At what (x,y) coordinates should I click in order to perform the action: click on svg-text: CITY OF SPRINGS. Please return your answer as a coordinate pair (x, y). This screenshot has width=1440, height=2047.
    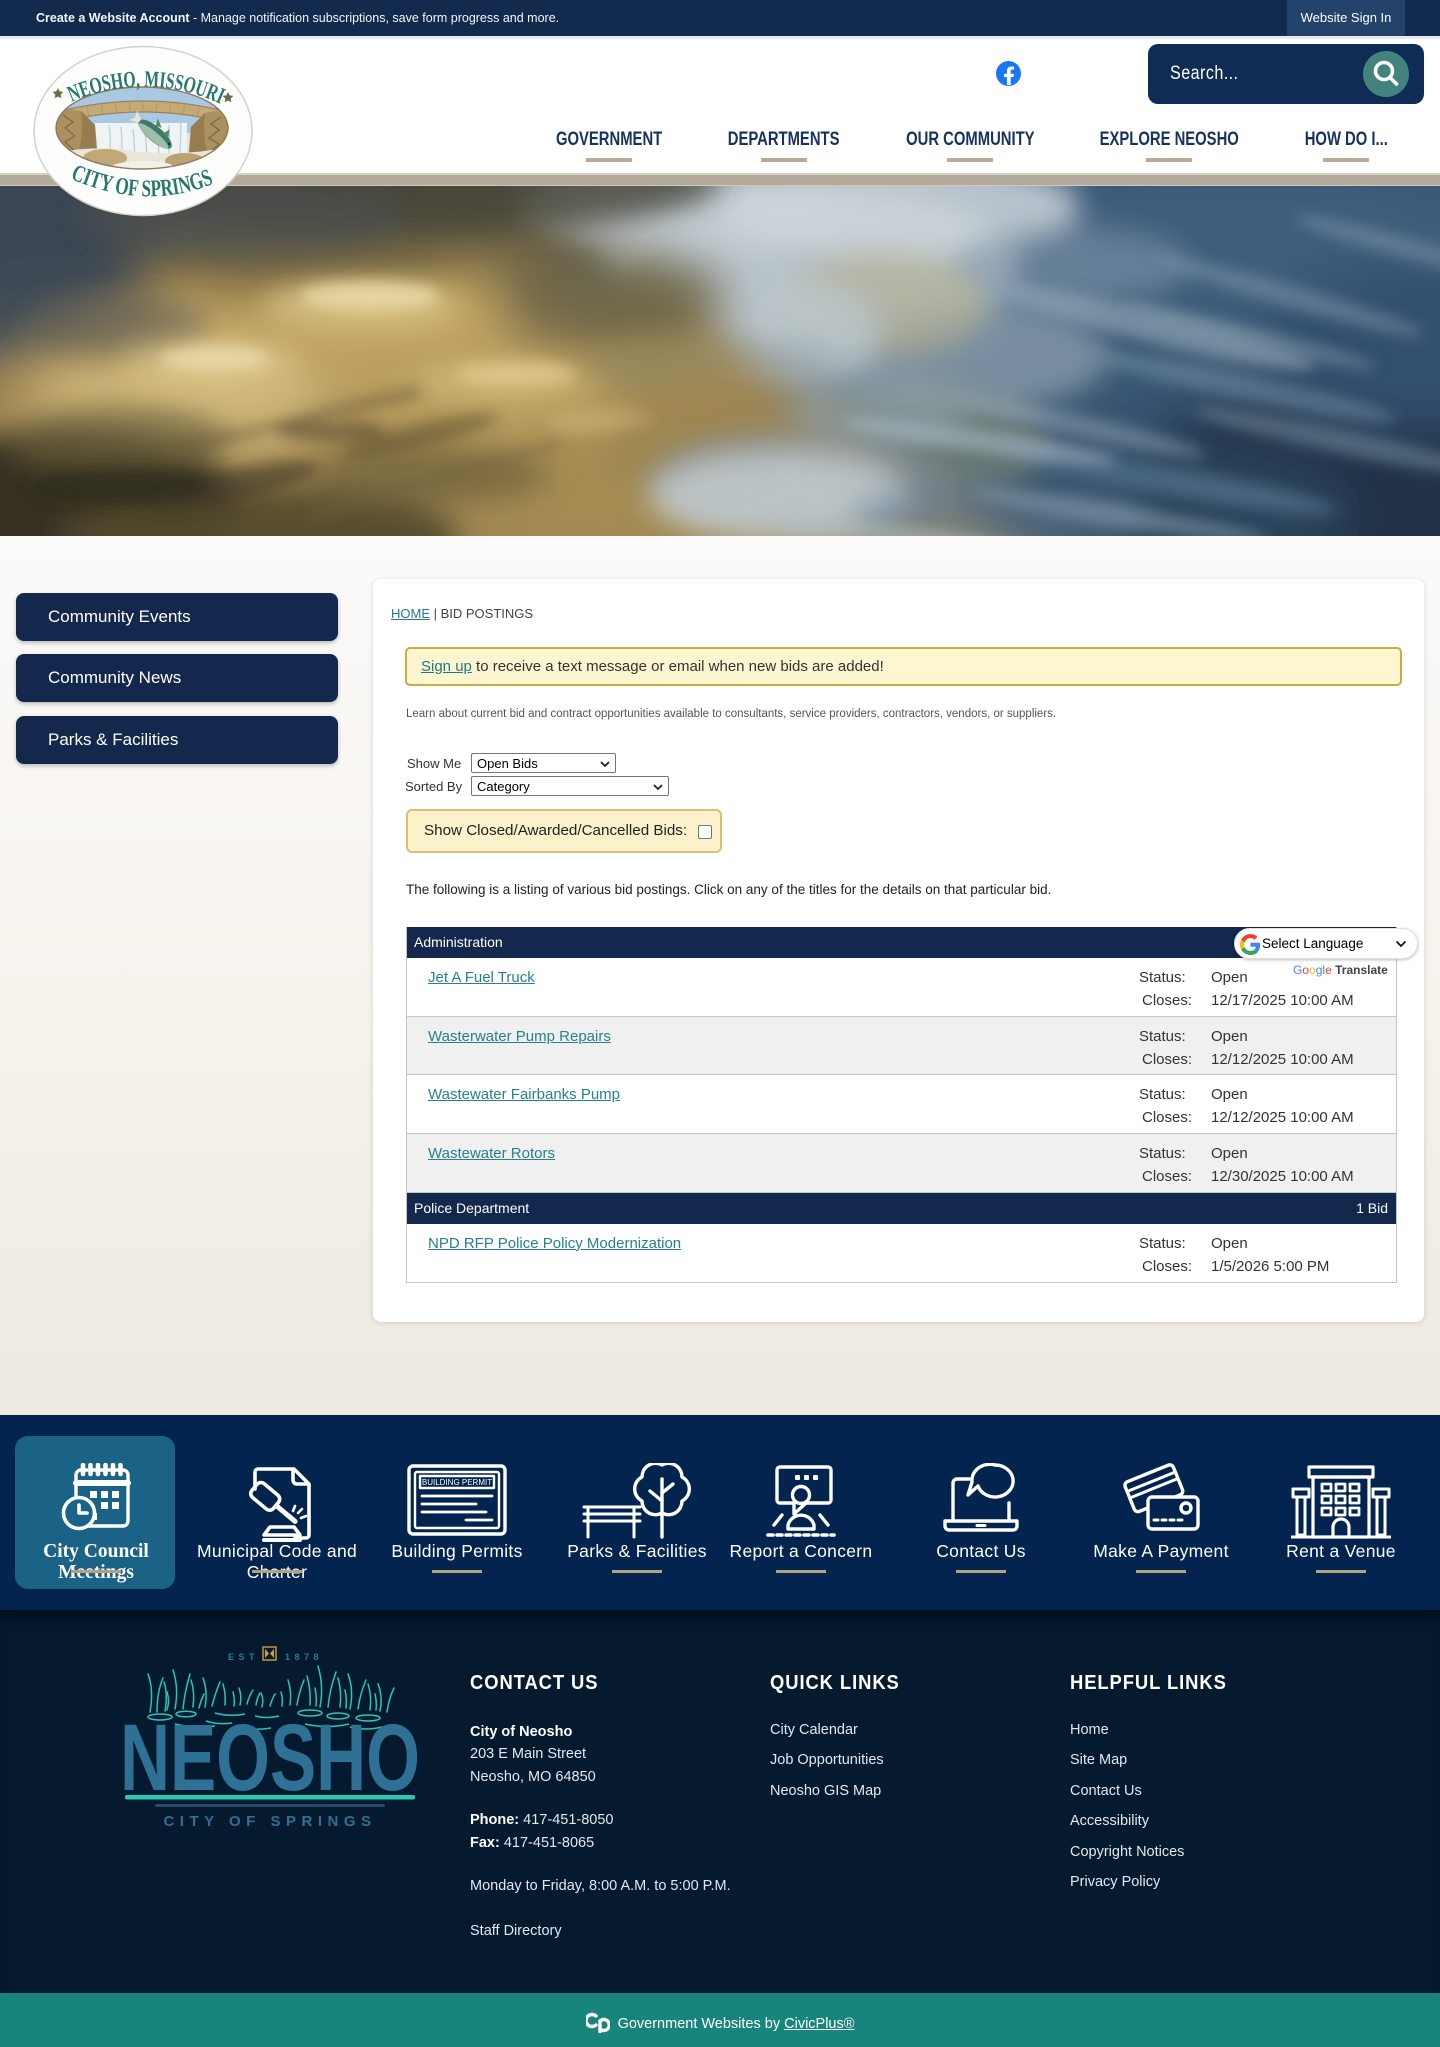
    Looking at the image, I should click on (269, 1821).